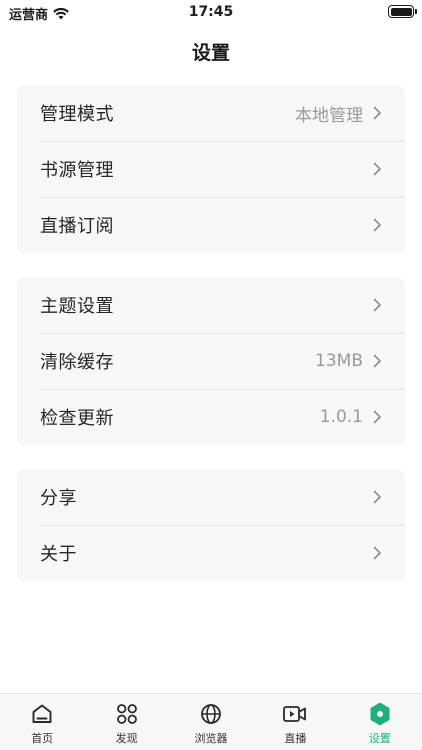 This screenshot has height=750, width=422. Describe the element at coordinates (211, 738) in the screenshot. I see `tab-label: 浏览器` at that location.